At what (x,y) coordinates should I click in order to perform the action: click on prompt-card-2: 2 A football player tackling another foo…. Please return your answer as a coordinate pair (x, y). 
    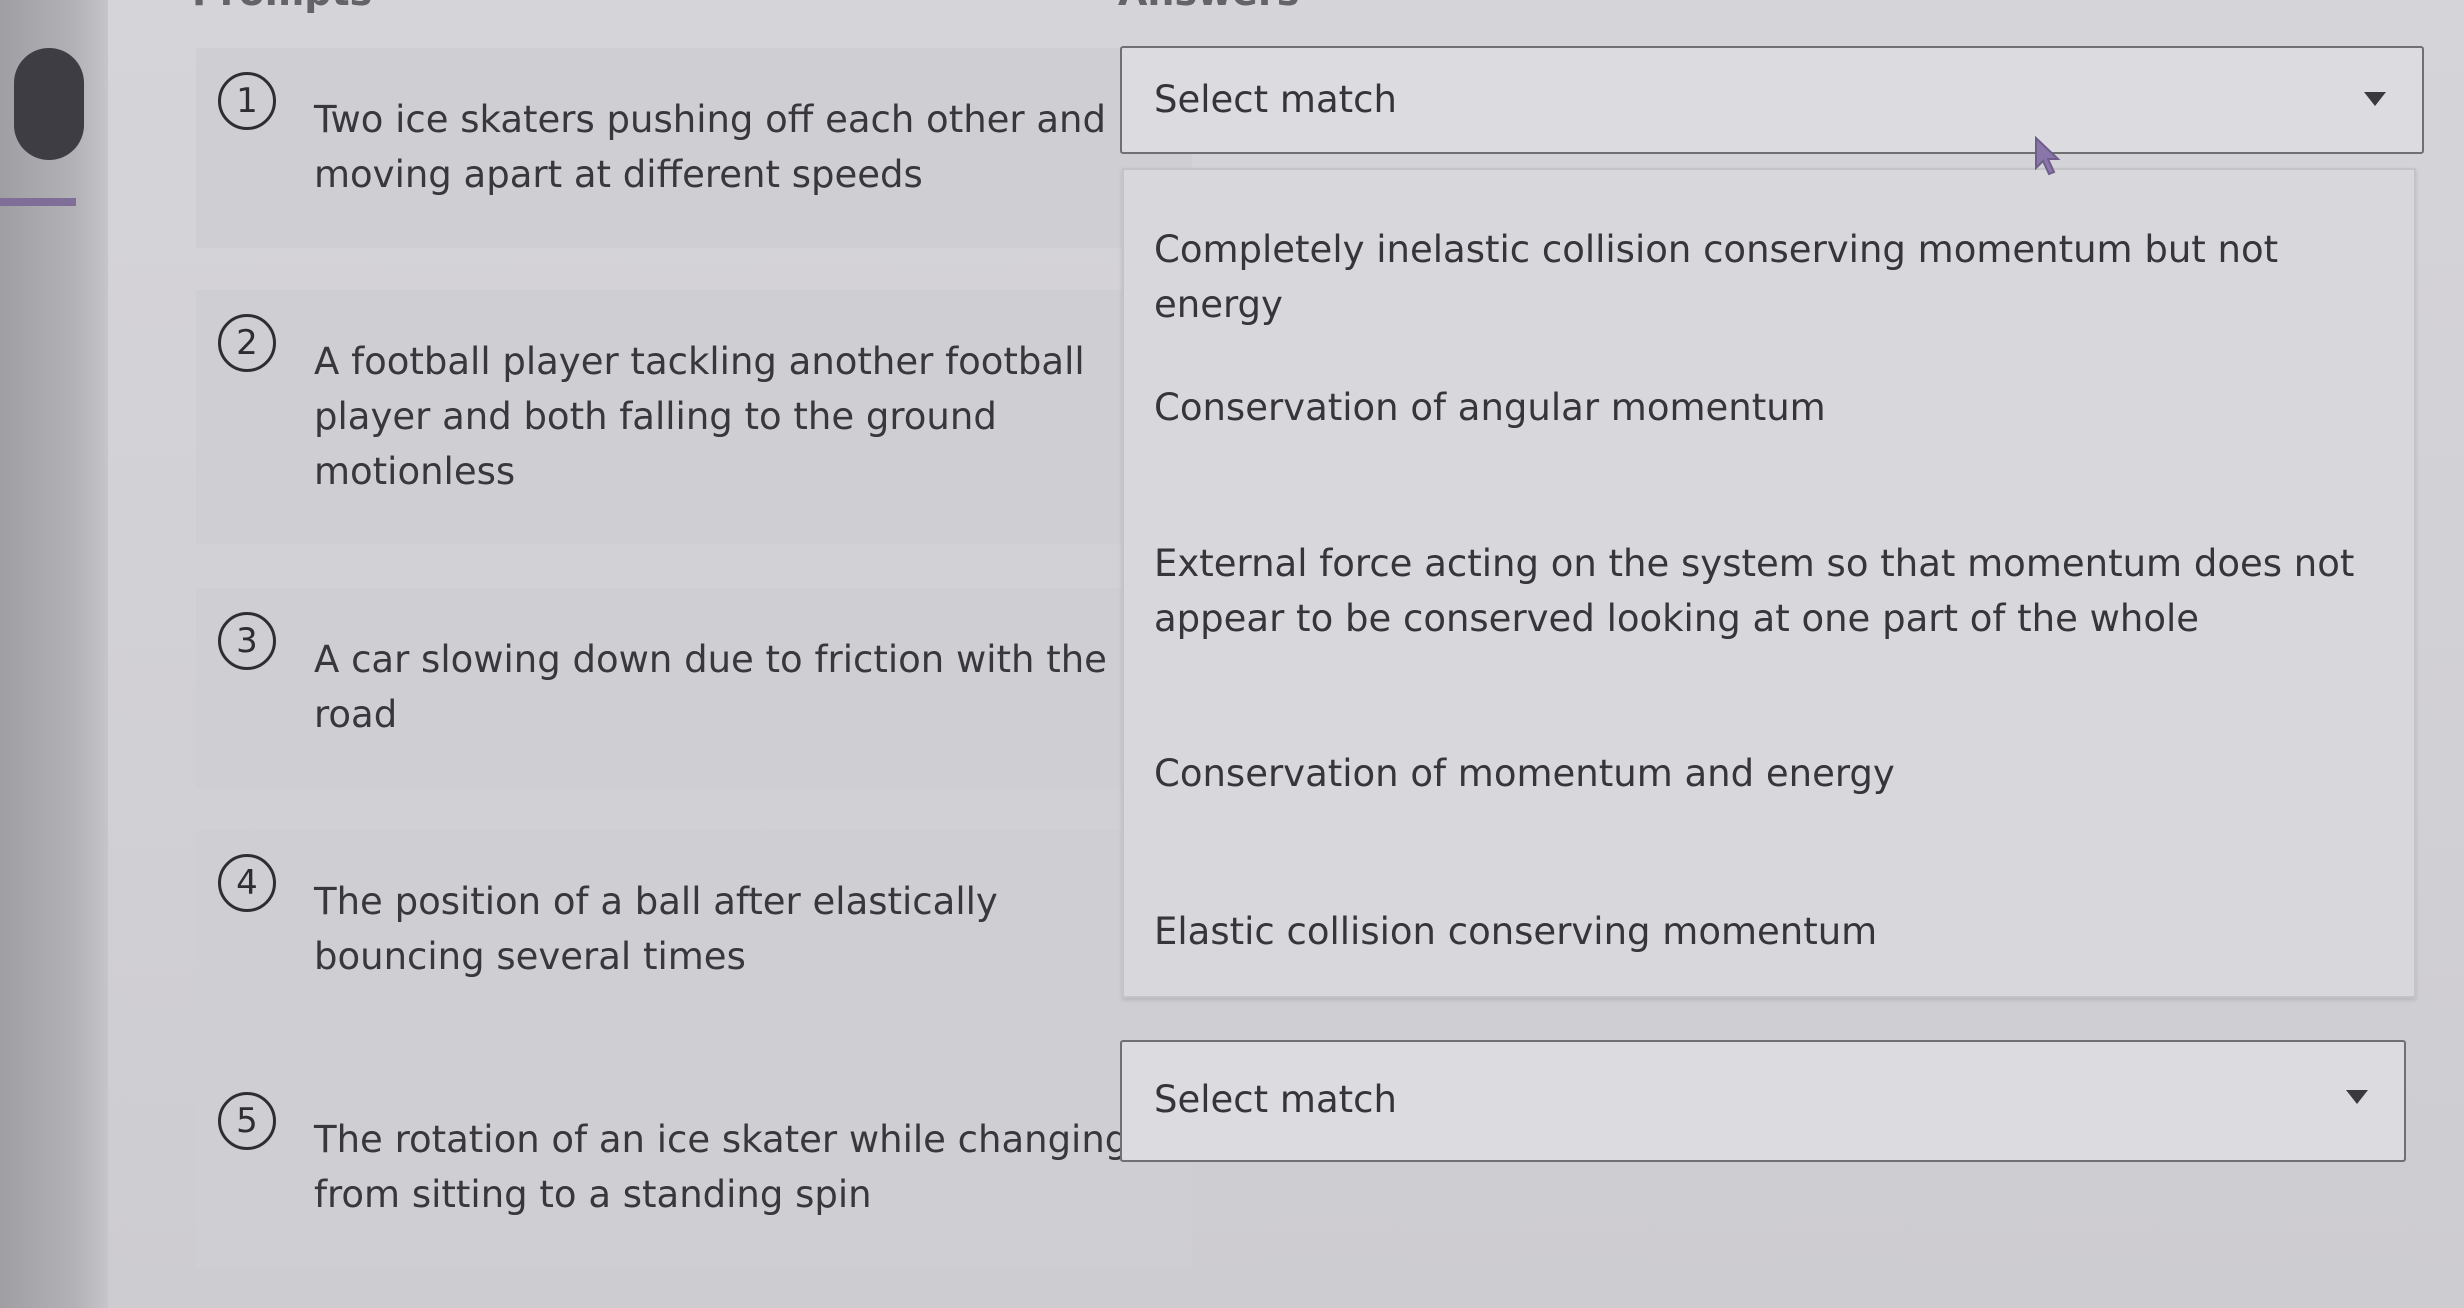
    Looking at the image, I should click on (694, 417).